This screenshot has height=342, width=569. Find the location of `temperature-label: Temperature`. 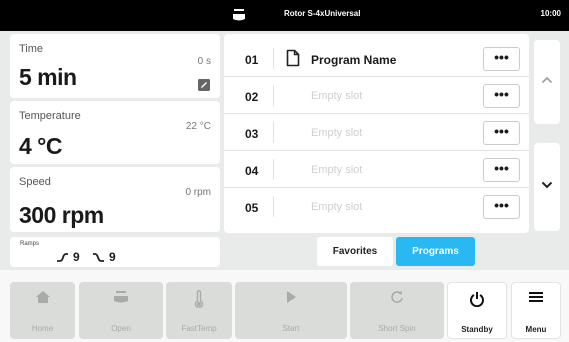

temperature-label: Temperature is located at coordinates (50, 116).